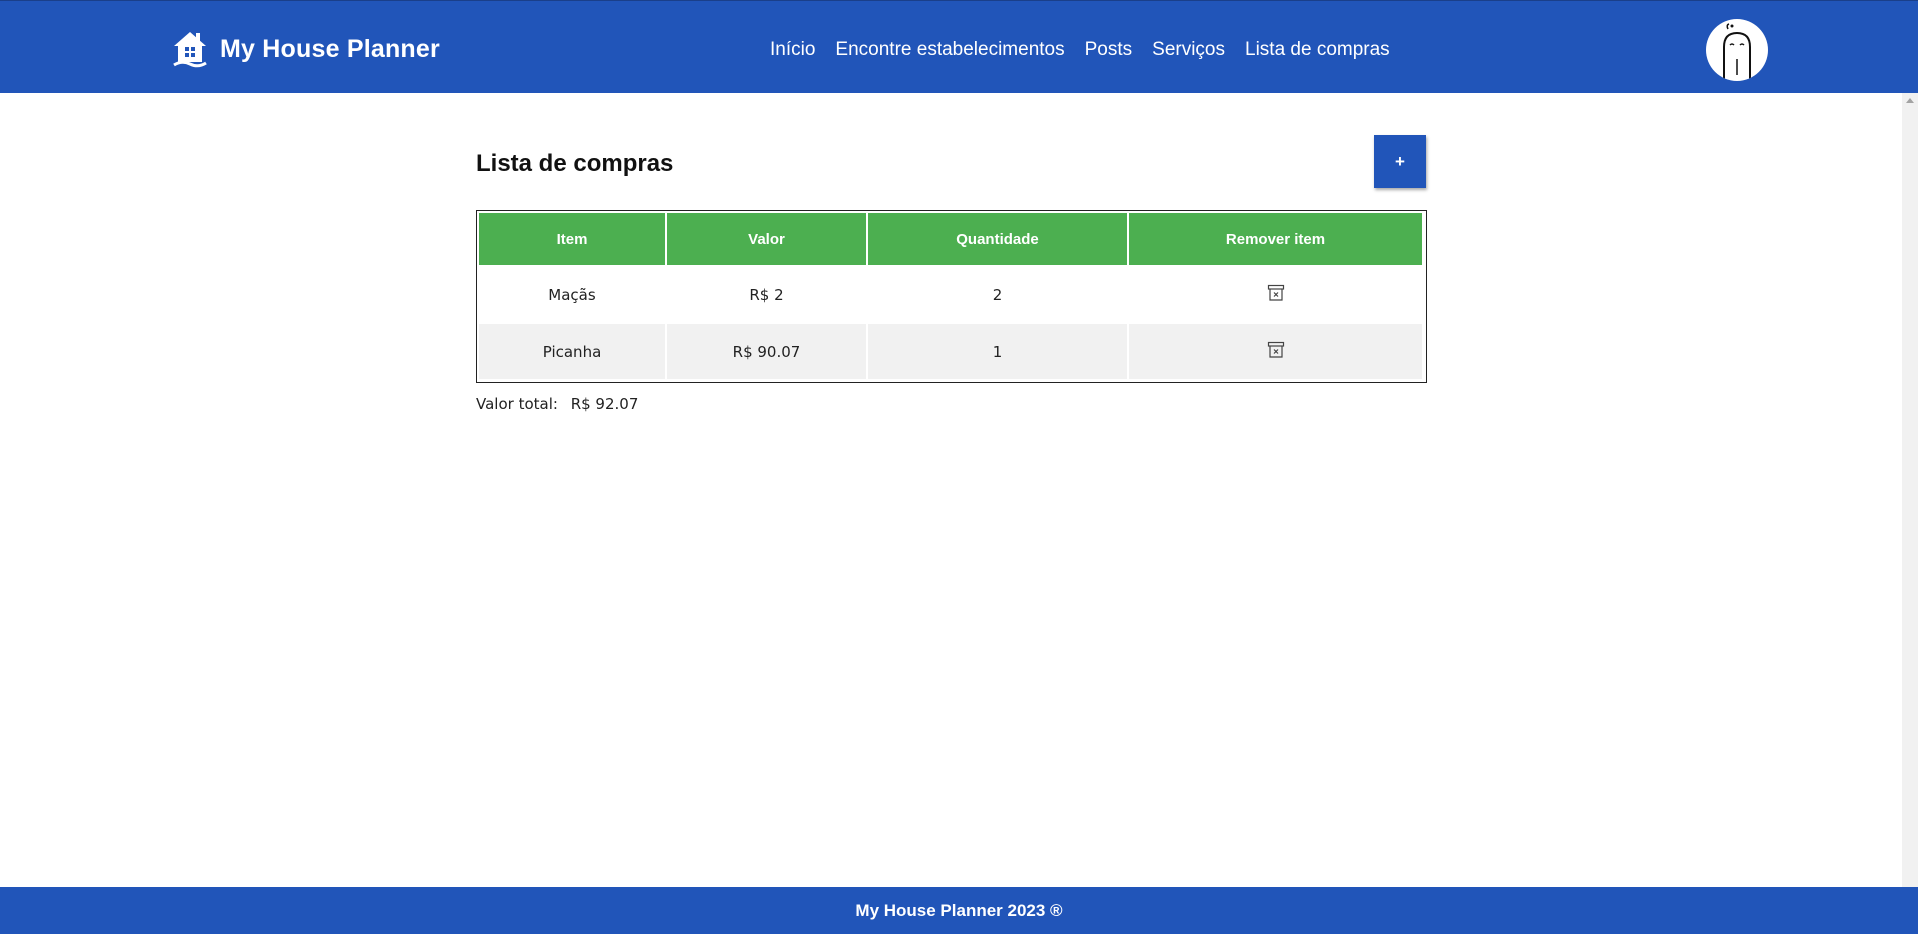  I want to click on nav-link-inicio: Início, so click(792, 50).